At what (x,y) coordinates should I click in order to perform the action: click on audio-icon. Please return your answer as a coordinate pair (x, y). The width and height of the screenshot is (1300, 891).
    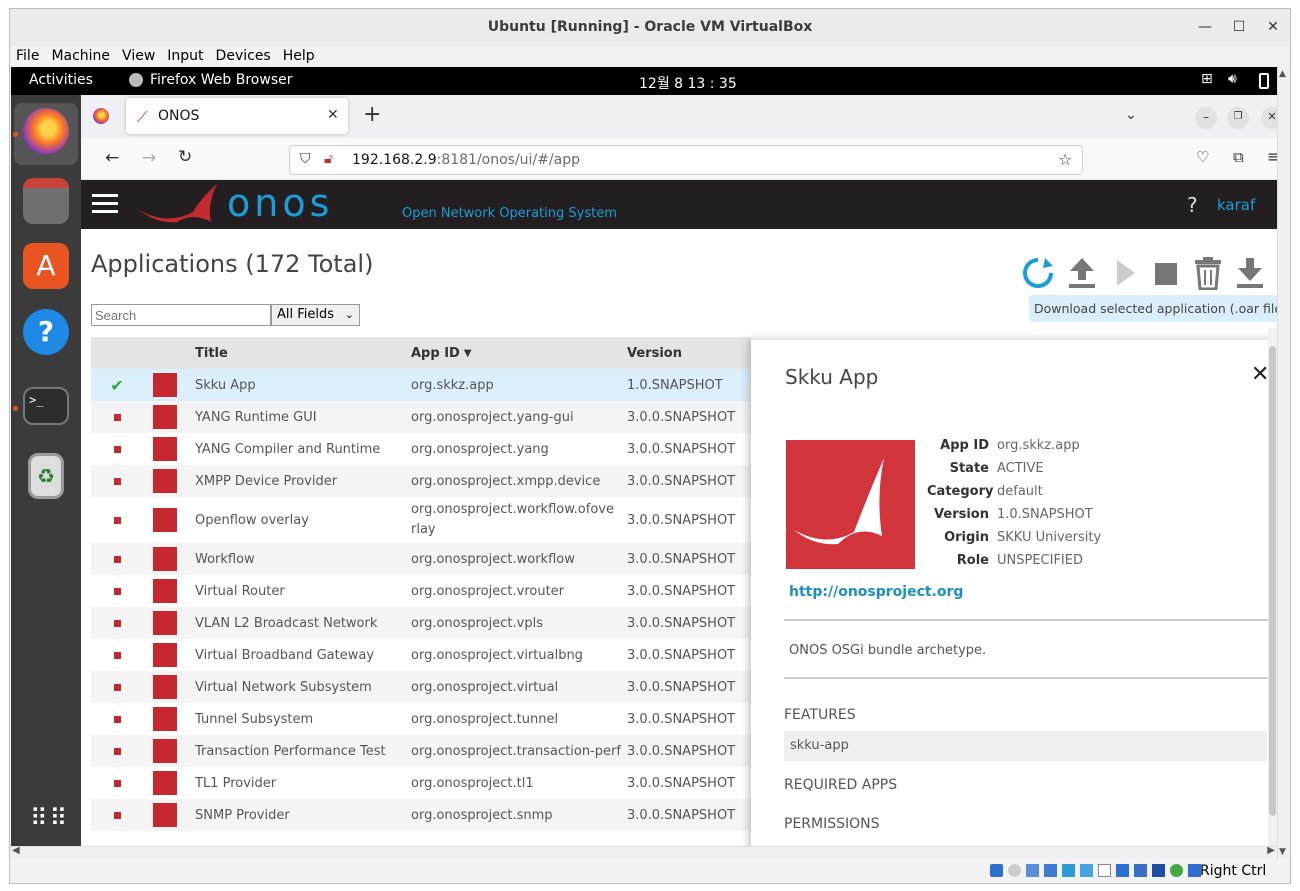
    Looking at the image, I should click on (1032, 870).